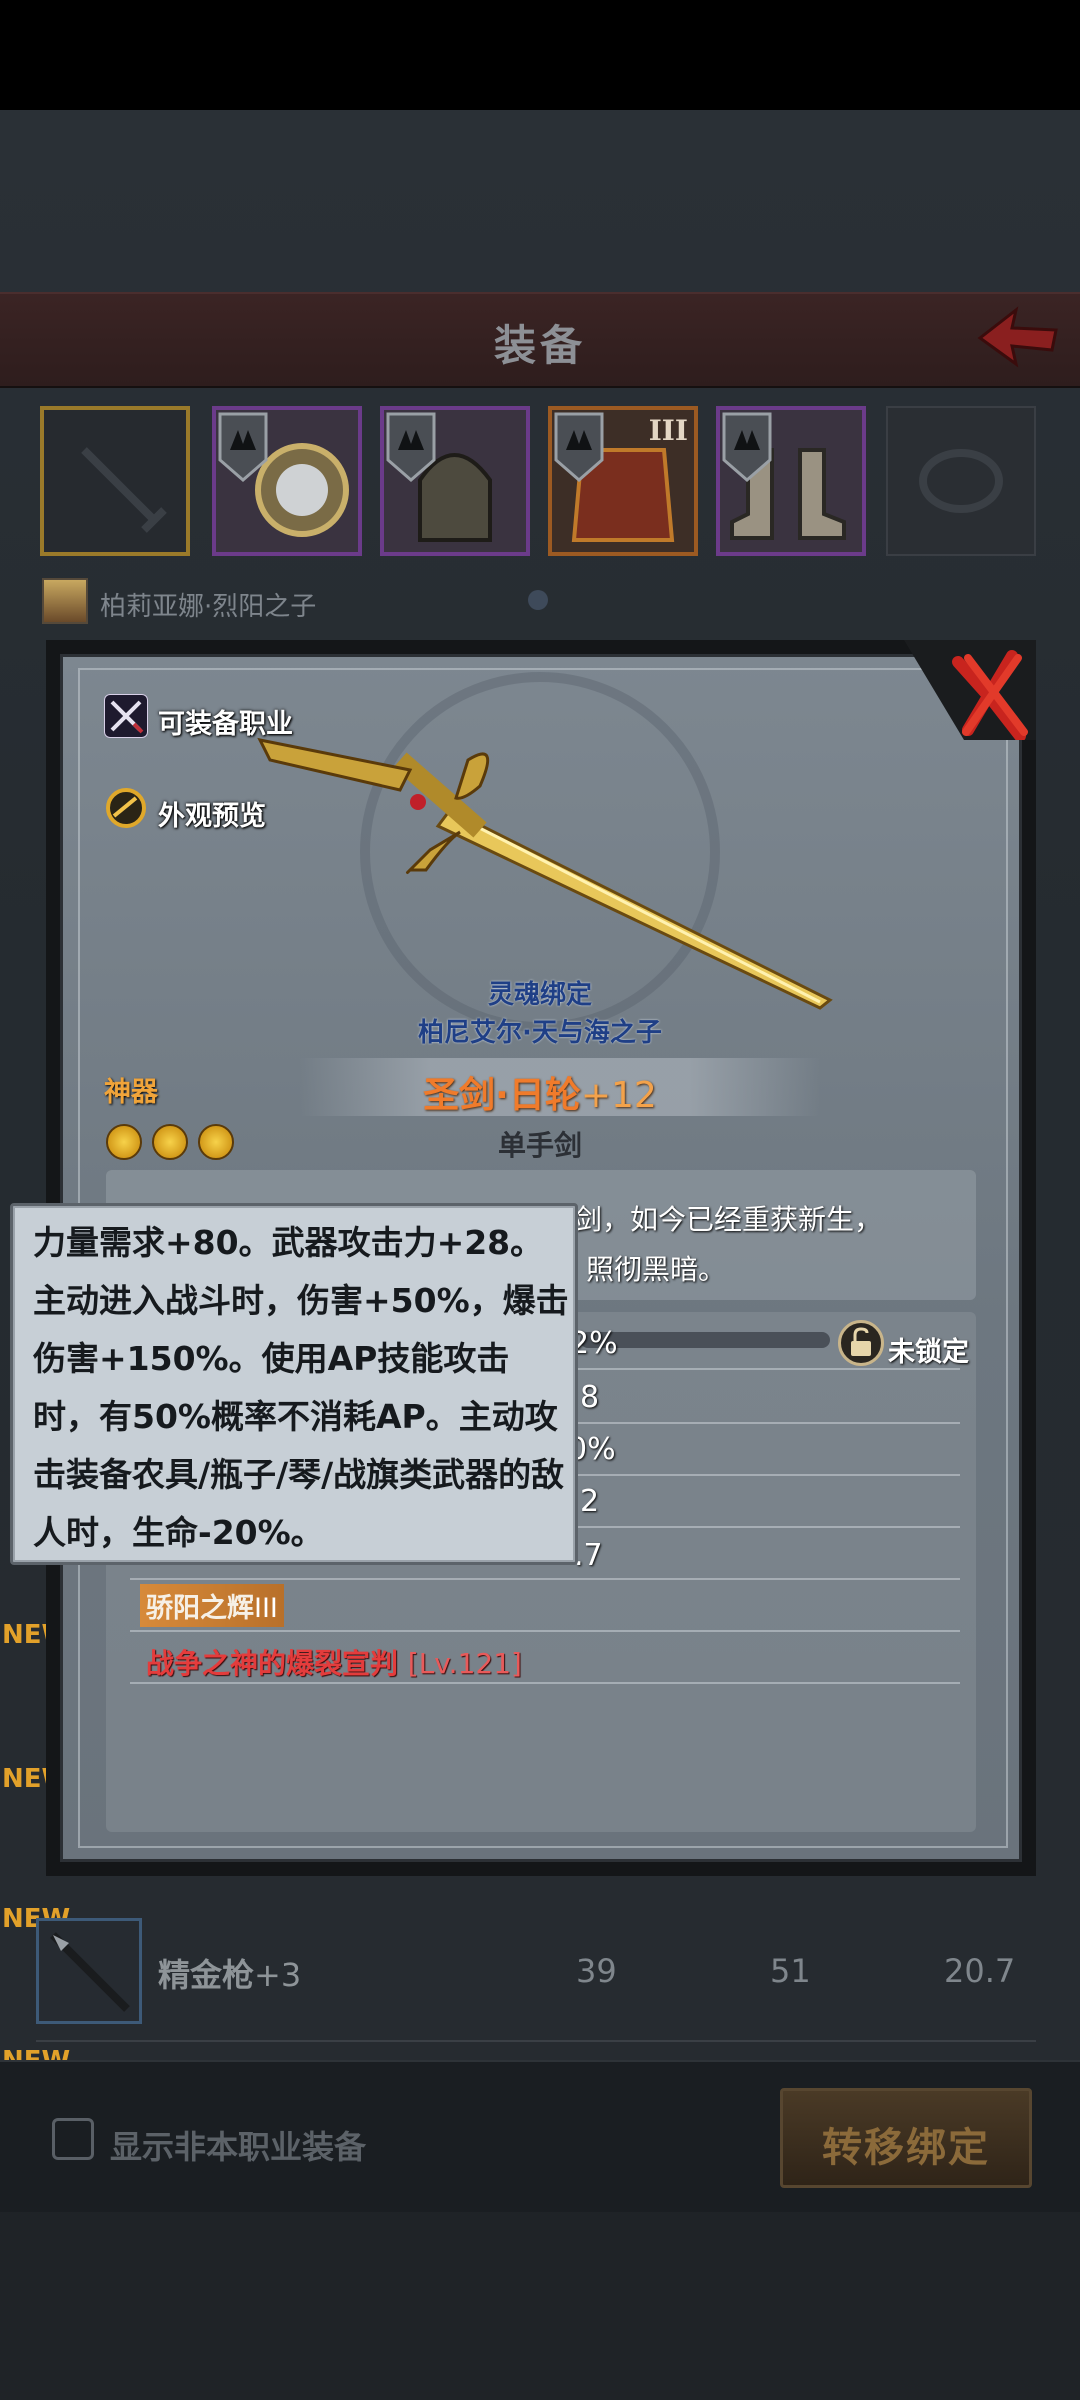  I want to click on spear-icon, so click(90, 1972).